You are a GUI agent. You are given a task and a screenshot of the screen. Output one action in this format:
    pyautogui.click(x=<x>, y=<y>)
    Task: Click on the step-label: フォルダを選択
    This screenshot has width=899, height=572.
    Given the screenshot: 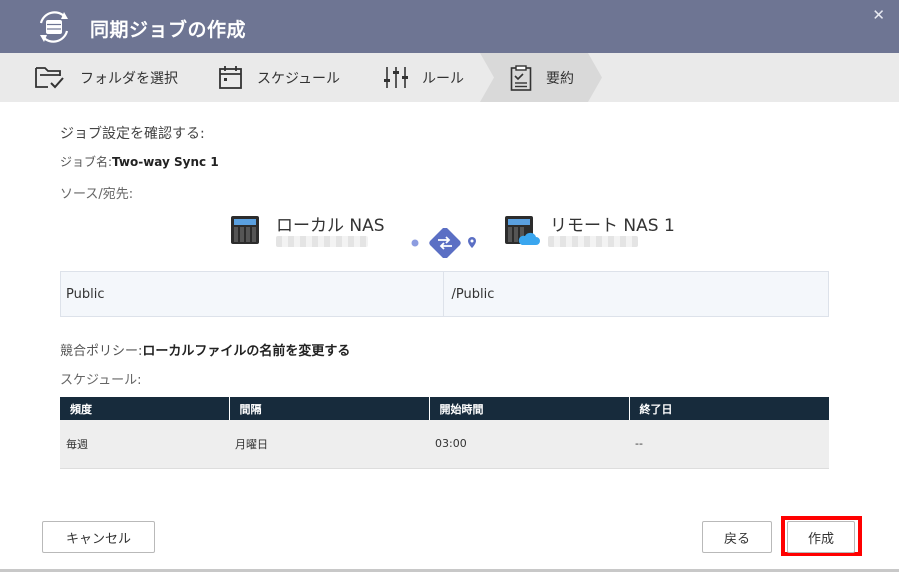 What is the action you would take?
    pyautogui.click(x=129, y=78)
    